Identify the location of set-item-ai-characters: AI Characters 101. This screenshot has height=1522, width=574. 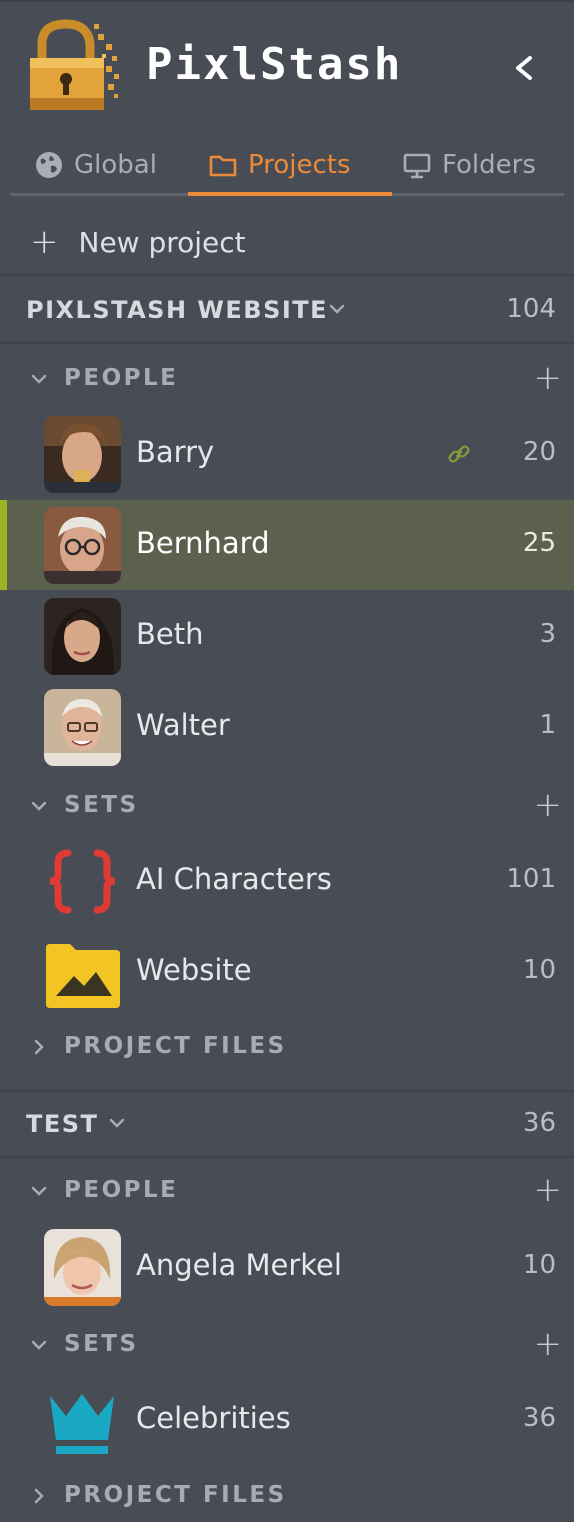
(287, 881).